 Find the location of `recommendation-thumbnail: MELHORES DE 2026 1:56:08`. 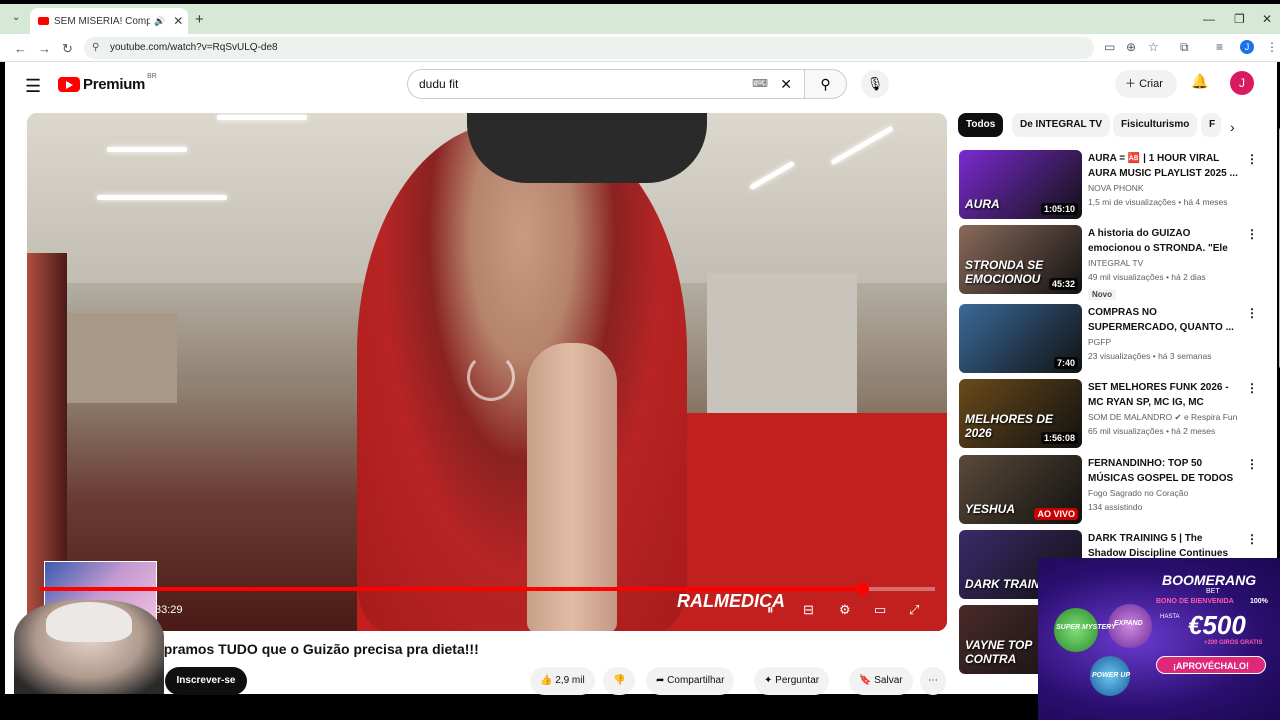

recommendation-thumbnail: MELHORES DE 2026 1:56:08 is located at coordinates (1020, 413).